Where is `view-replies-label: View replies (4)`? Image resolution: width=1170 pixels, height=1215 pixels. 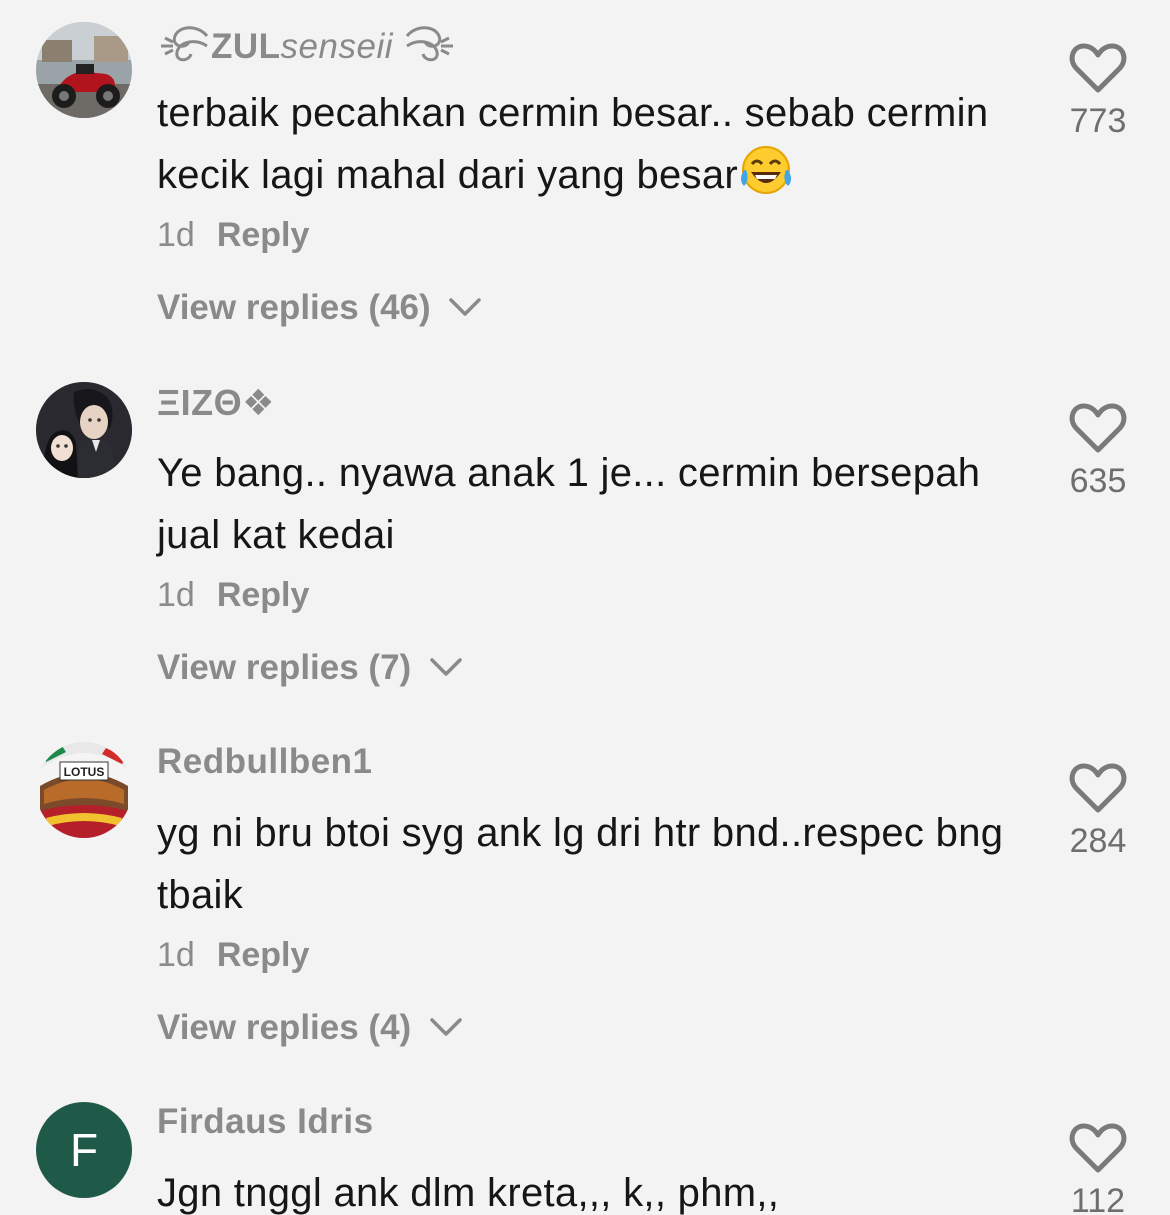
view-replies-label: View replies (4) is located at coordinates (284, 1027).